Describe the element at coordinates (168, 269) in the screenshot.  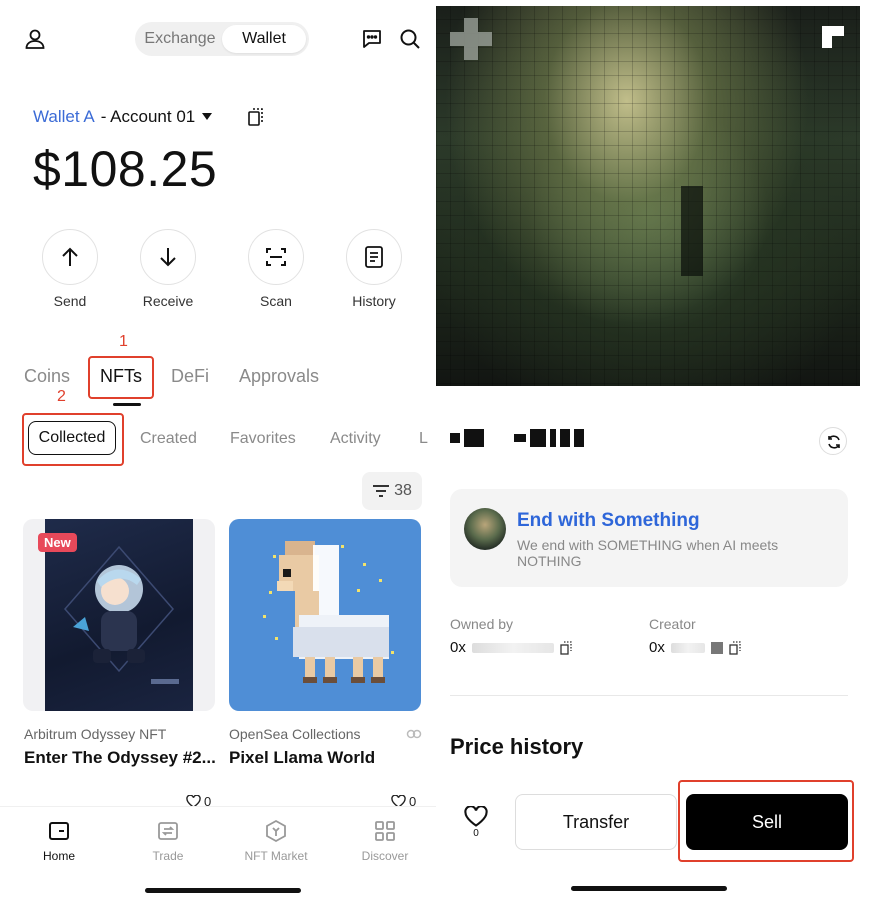
I see `receive-button: Receive` at that location.